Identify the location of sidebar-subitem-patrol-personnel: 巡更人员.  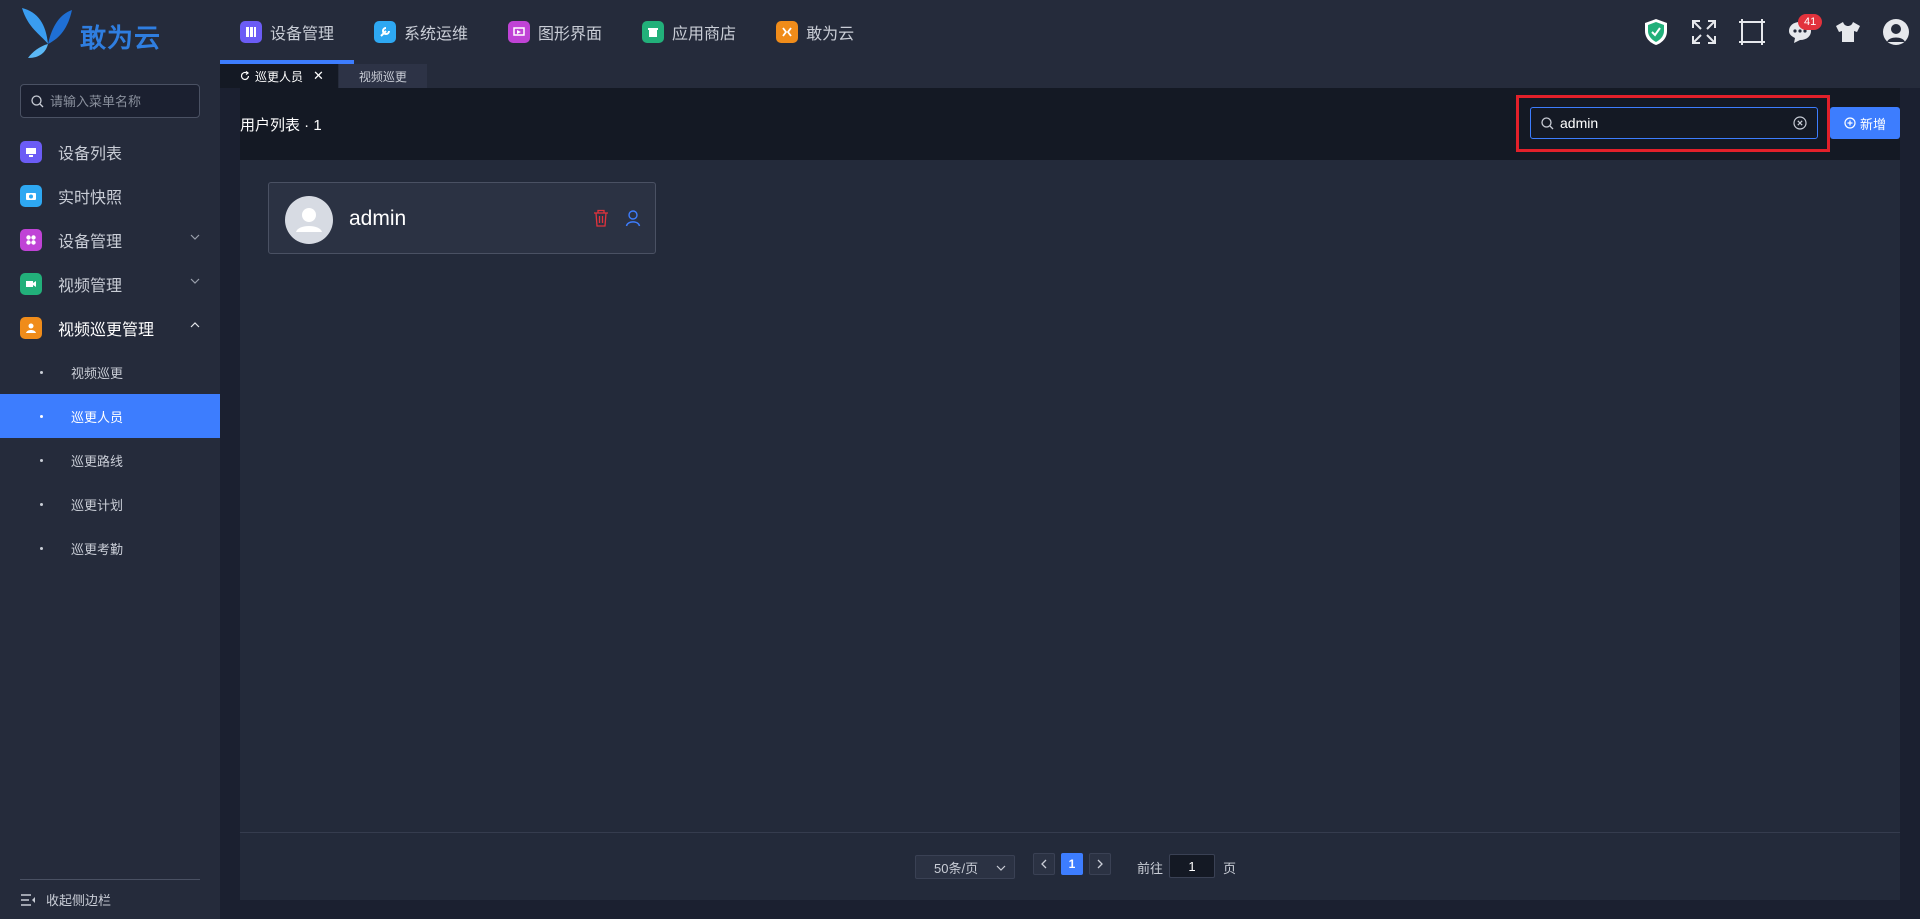
(110, 416).